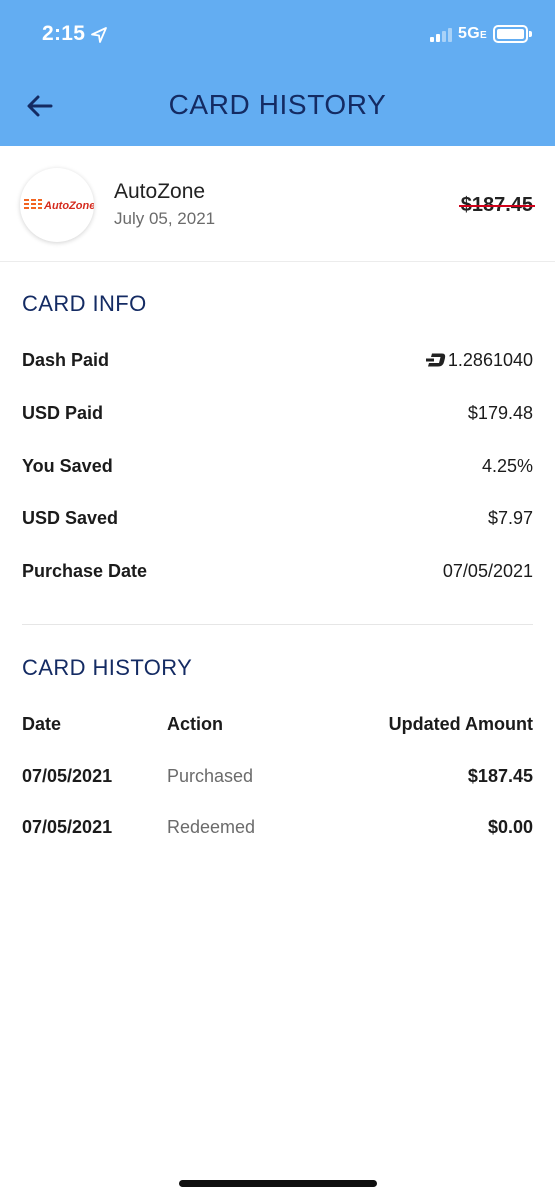 The width and height of the screenshot is (555, 1200). What do you see at coordinates (210, 776) in the screenshot?
I see `history-row-action: Purchased` at bounding box center [210, 776].